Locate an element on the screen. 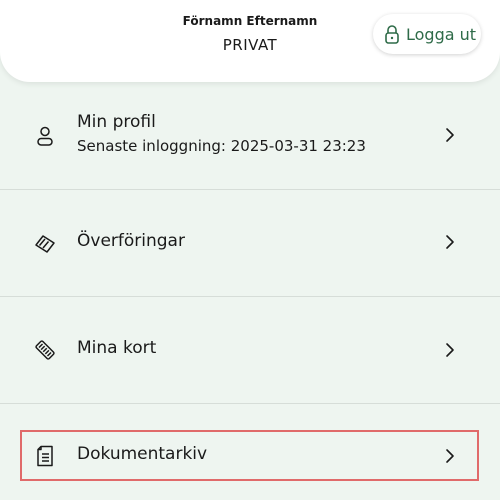 The width and height of the screenshot is (500, 500). user-icon is located at coordinates (45, 136).